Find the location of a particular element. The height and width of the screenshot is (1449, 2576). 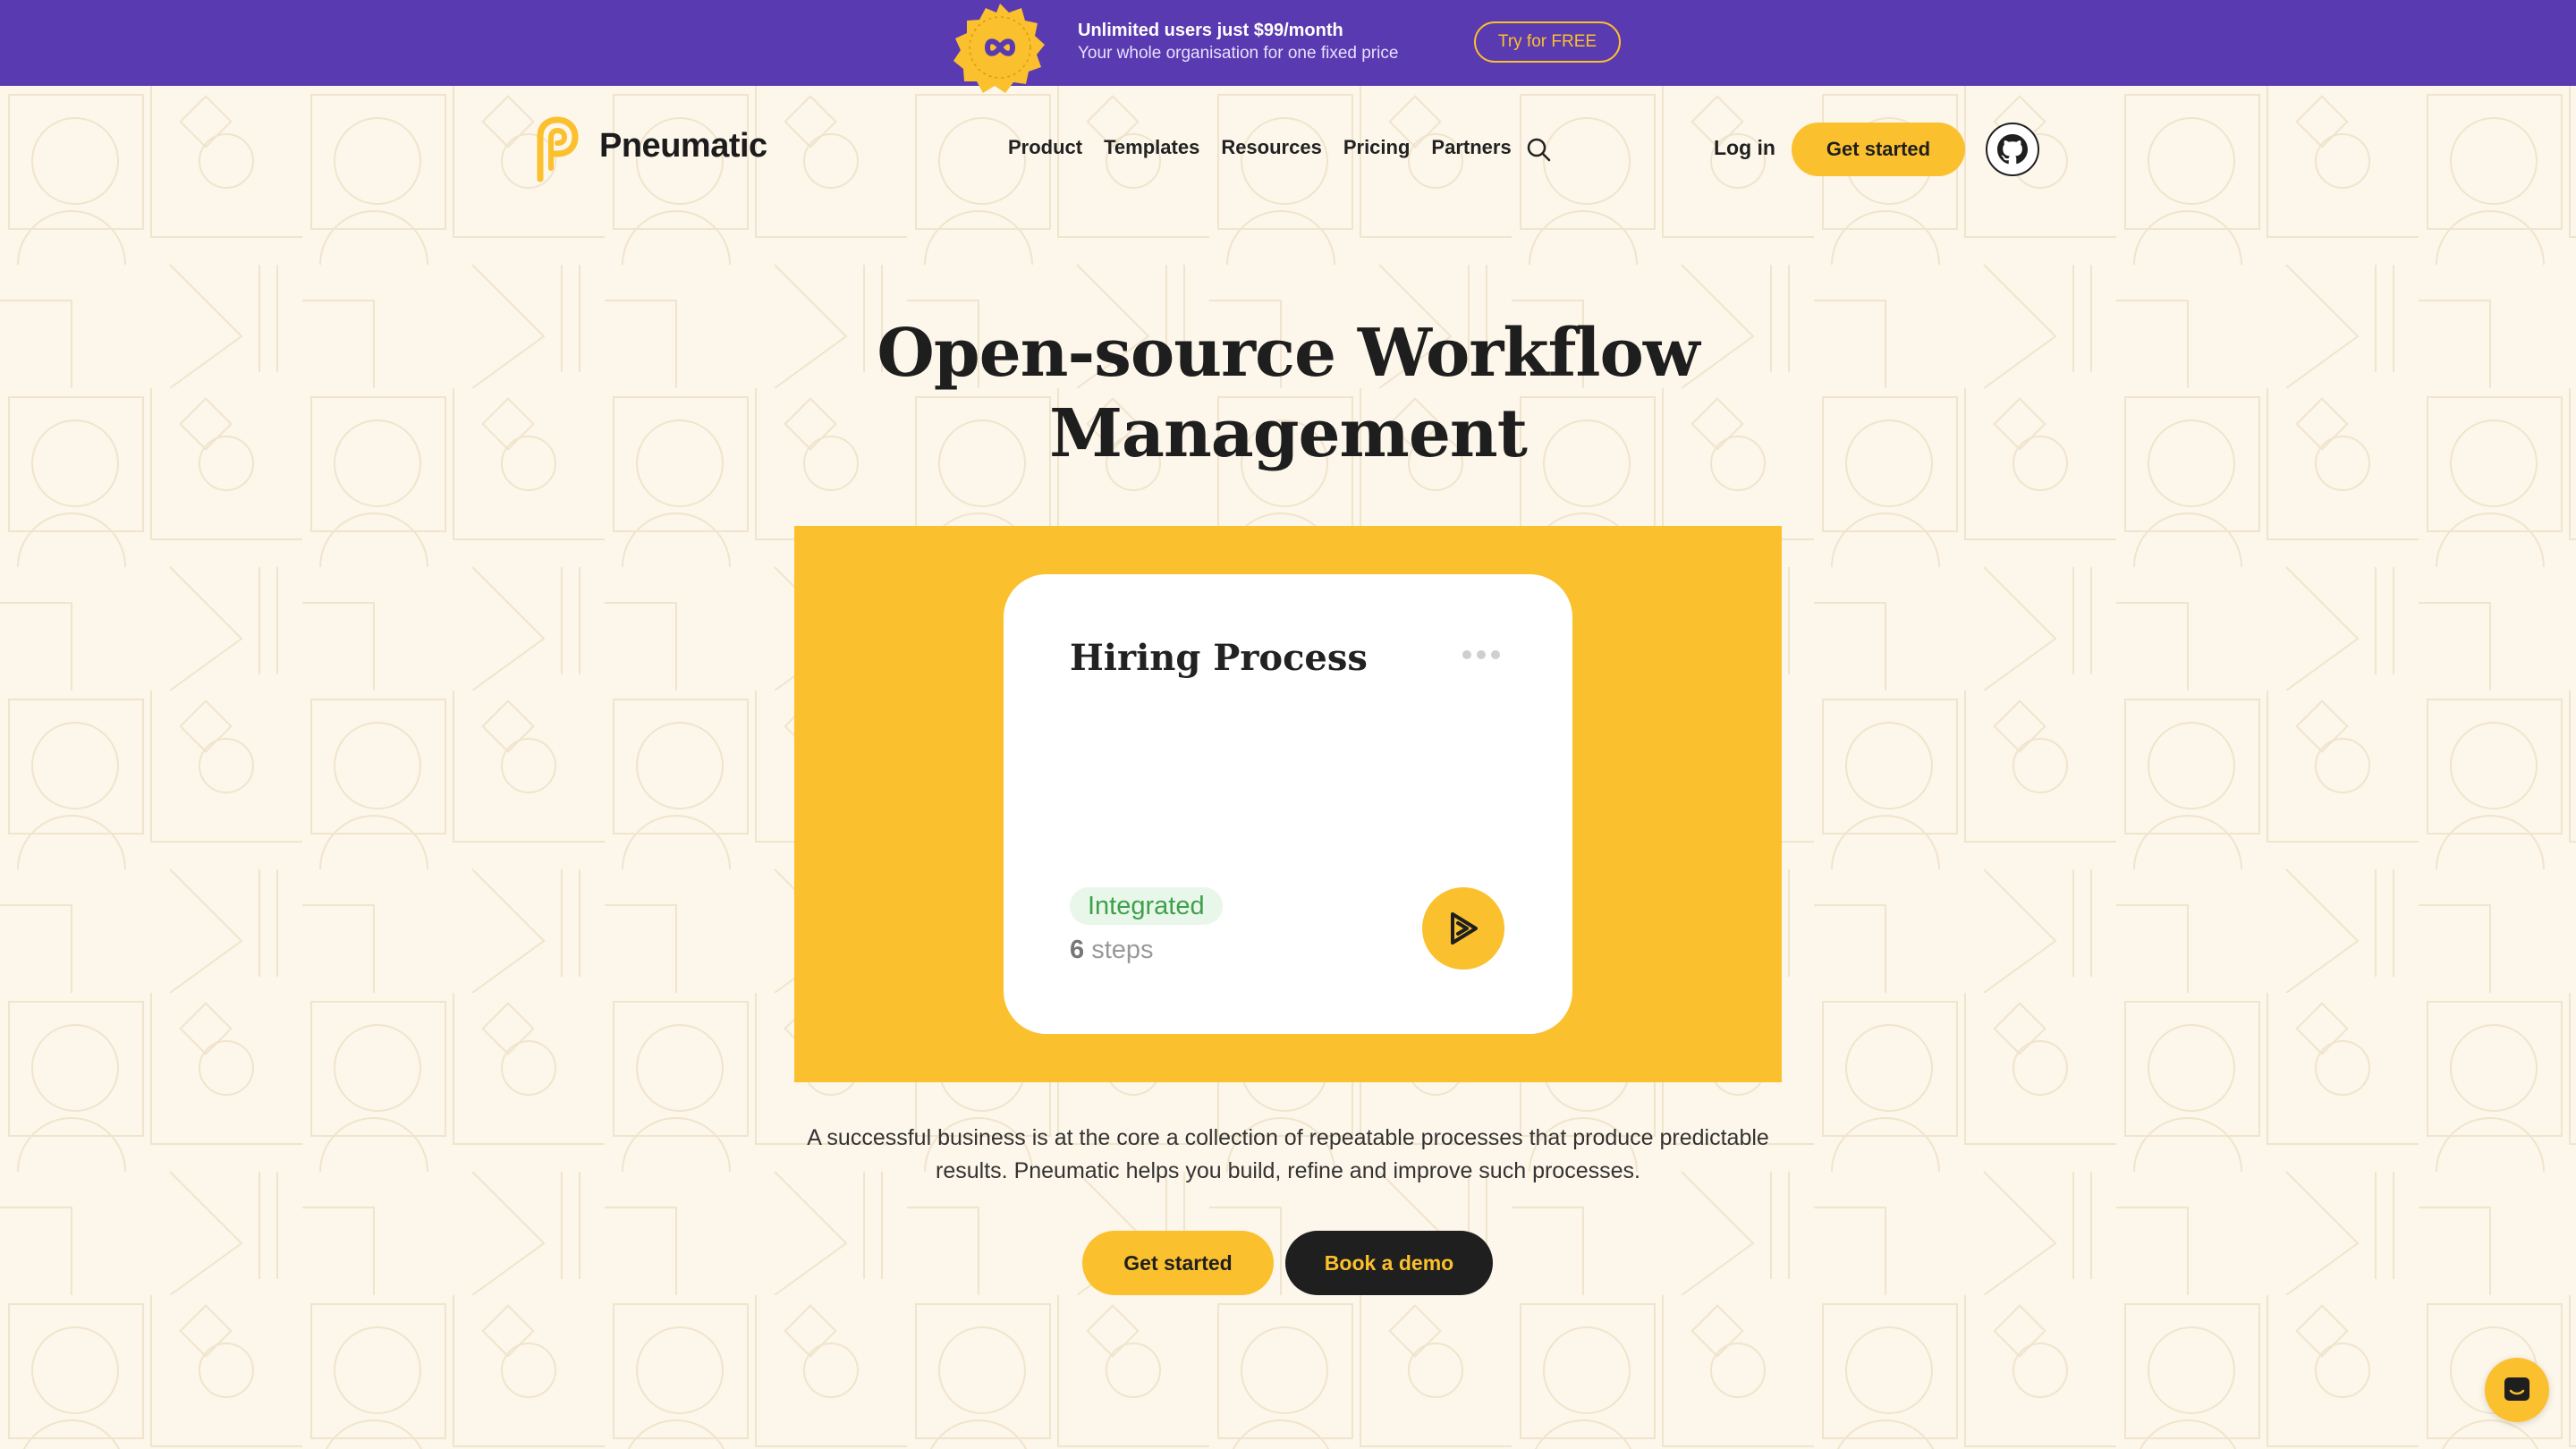

hero-title-line-1: Open-source Workflow is located at coordinates (1288, 353).